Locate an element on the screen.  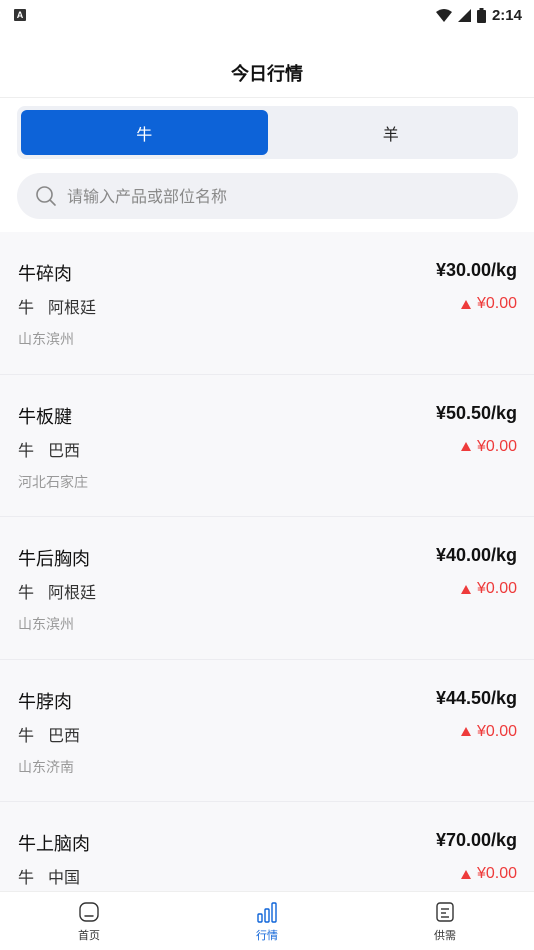
tab-sheep: 羊 is located at coordinates (391, 132).